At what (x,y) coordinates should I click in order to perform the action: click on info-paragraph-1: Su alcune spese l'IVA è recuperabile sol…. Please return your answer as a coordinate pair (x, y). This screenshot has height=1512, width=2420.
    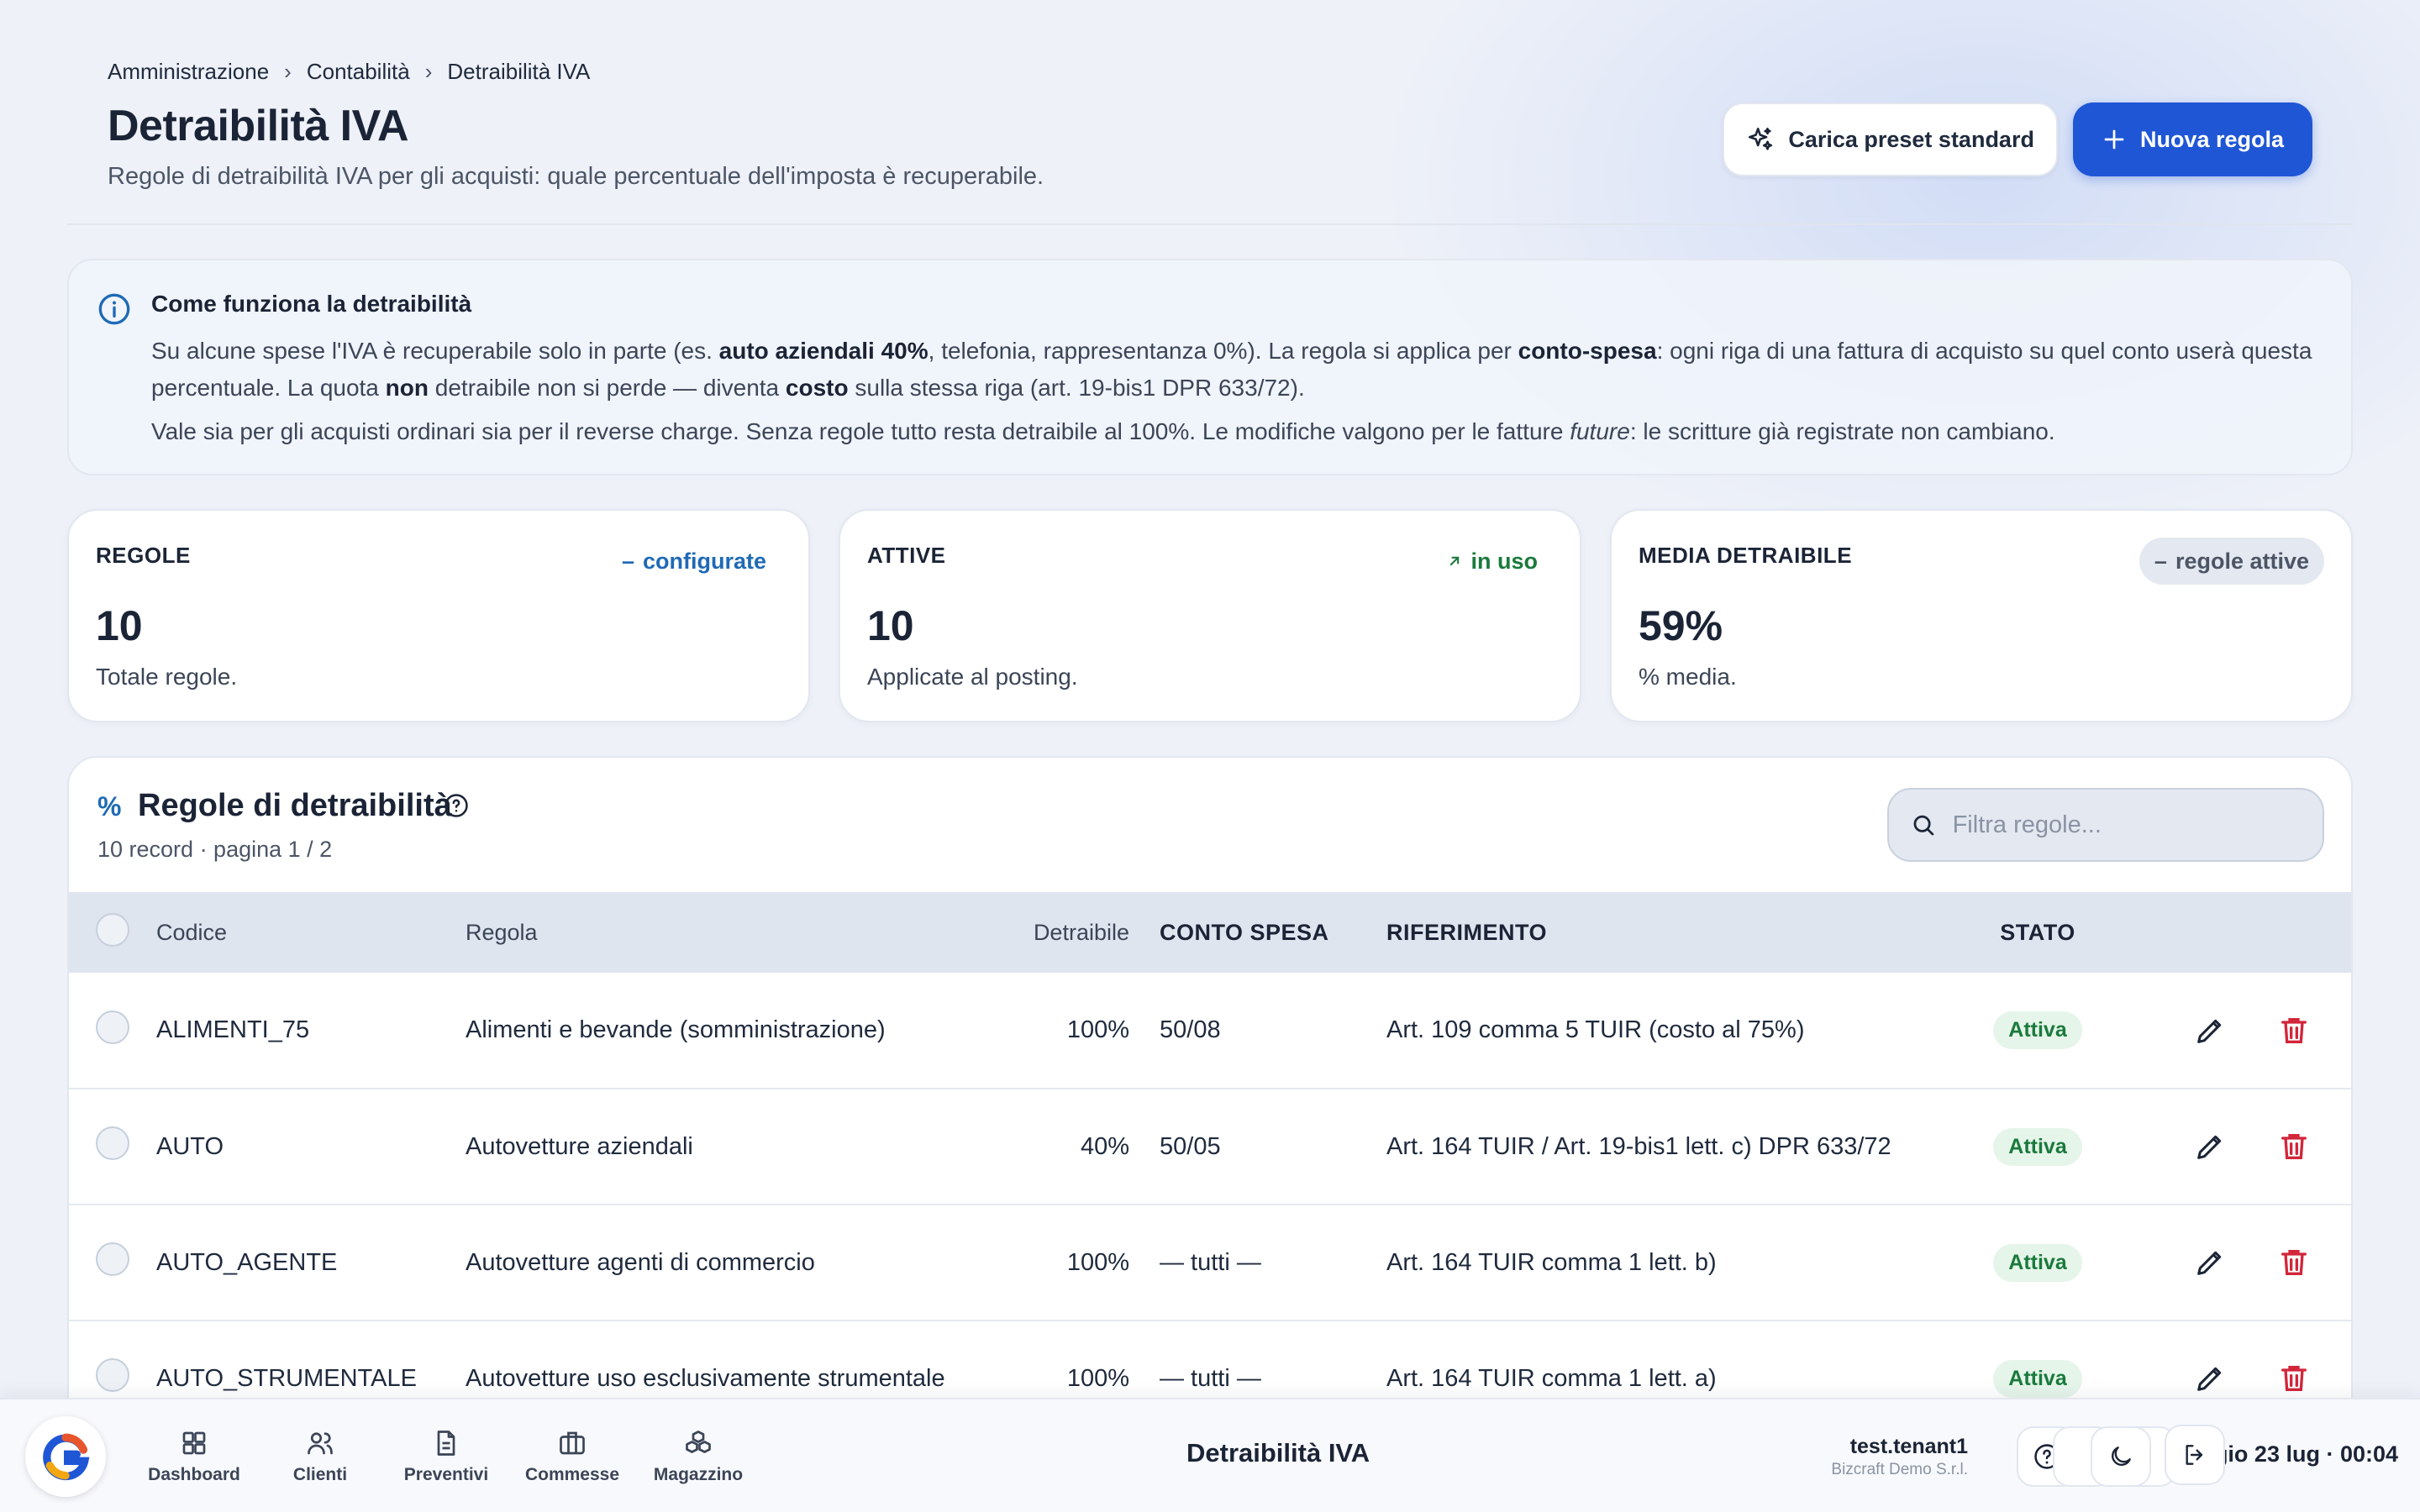
    Looking at the image, I should click on (1243, 370).